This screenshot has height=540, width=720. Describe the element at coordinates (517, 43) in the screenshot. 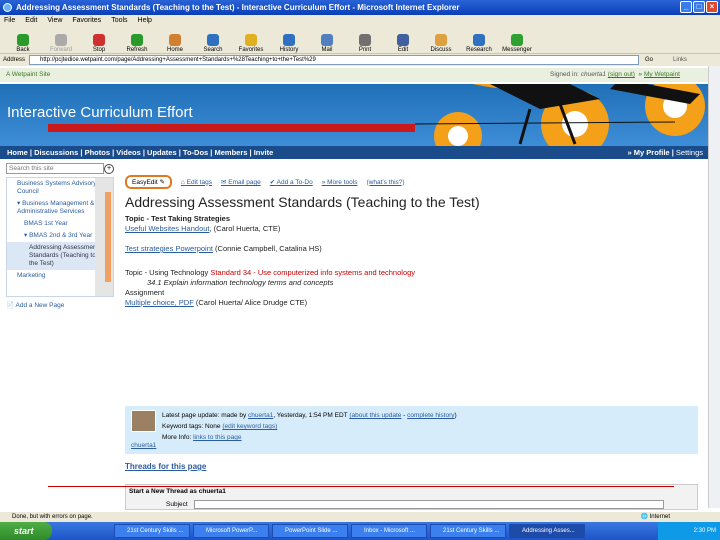

I see `messenger-button: Messenger` at that location.